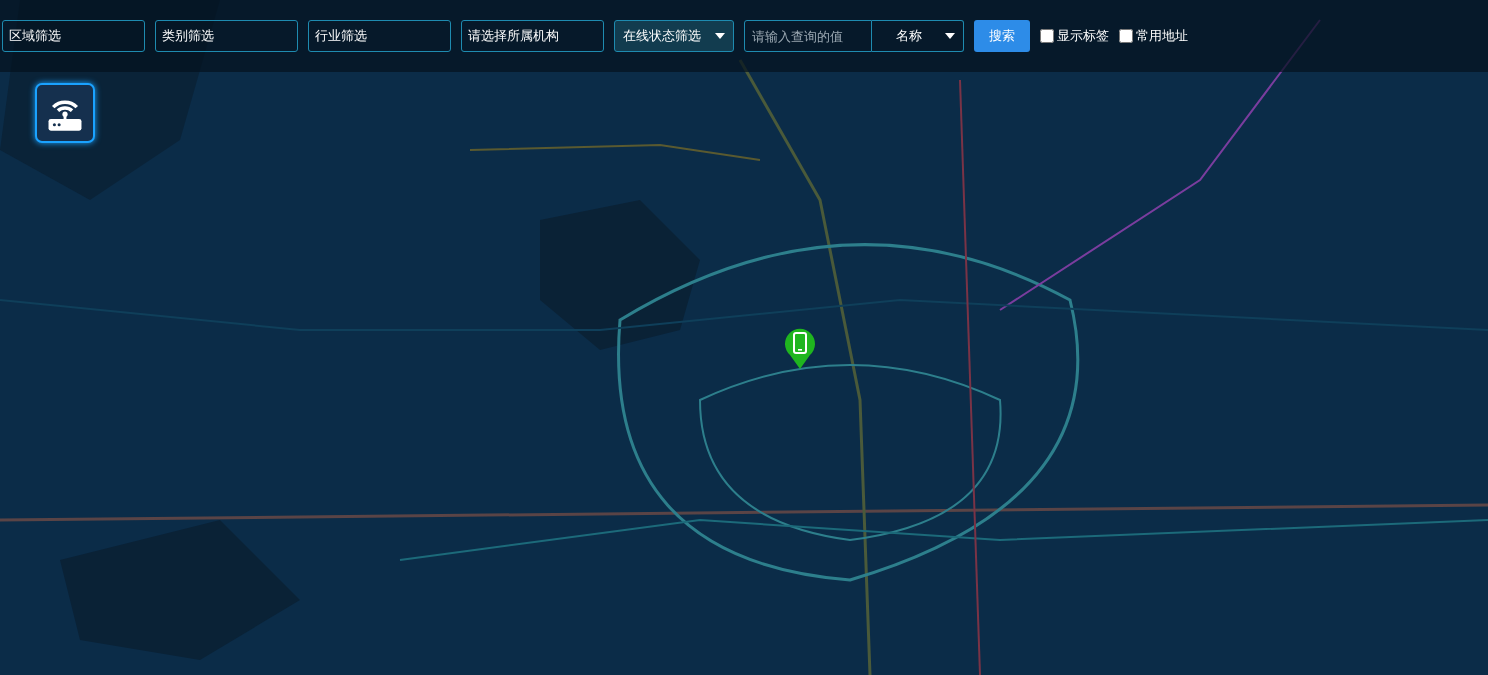 The height and width of the screenshot is (675, 1488). Describe the element at coordinates (674, 36) in the screenshot. I see `status-dropdown: 在线状态筛选` at that location.